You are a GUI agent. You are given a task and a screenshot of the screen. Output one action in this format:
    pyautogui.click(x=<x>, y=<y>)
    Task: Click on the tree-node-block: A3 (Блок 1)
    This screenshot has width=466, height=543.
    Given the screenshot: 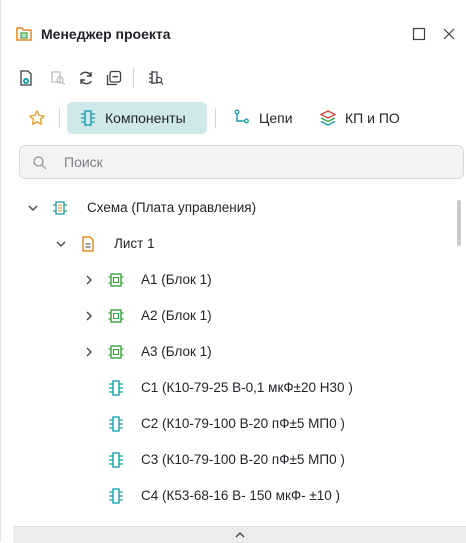 What is the action you would take?
    pyautogui.click(x=228, y=352)
    